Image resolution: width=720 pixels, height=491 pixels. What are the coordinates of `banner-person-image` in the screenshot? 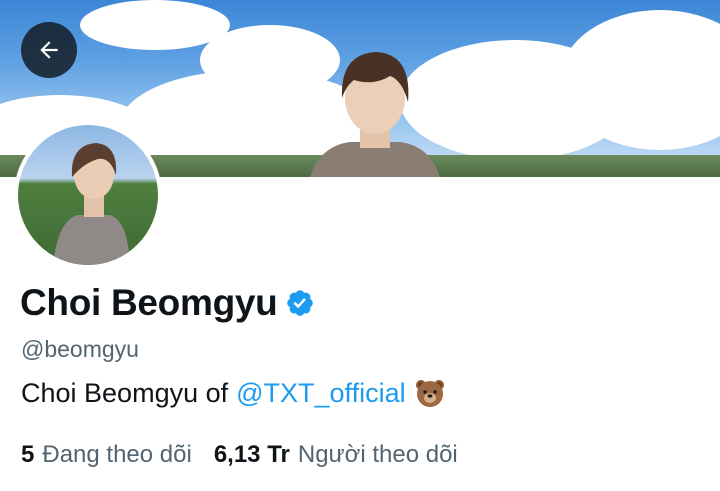 It's located at (375, 114).